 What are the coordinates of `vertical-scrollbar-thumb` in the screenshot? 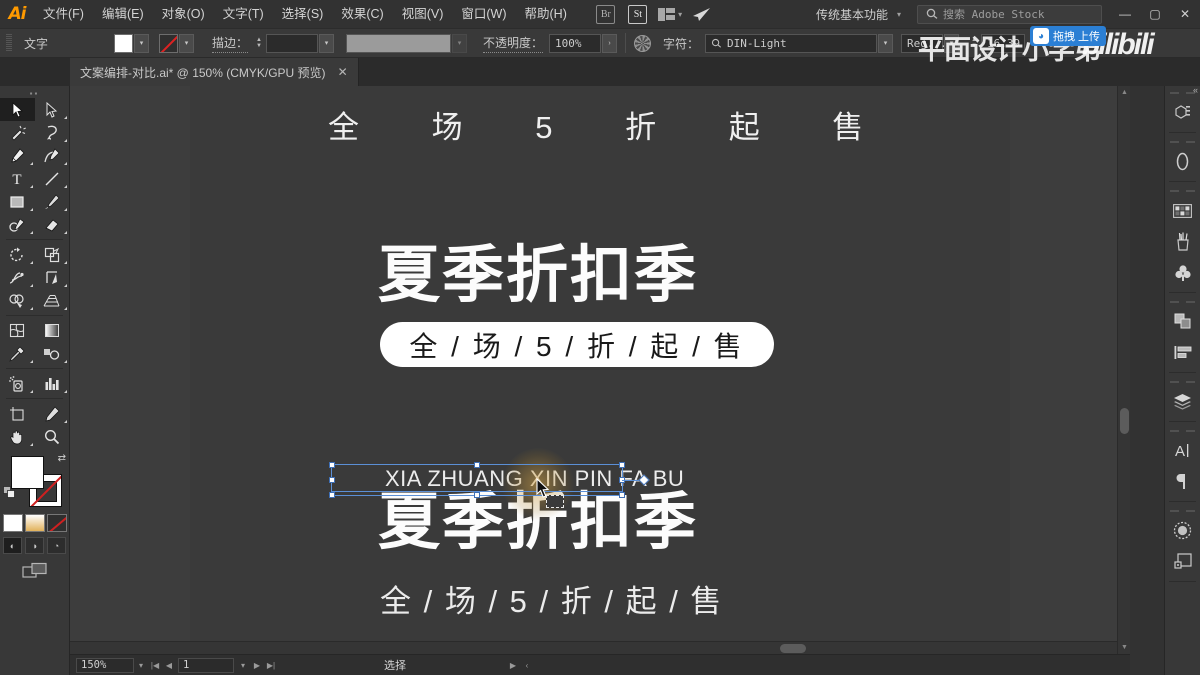 It's located at (1124, 421).